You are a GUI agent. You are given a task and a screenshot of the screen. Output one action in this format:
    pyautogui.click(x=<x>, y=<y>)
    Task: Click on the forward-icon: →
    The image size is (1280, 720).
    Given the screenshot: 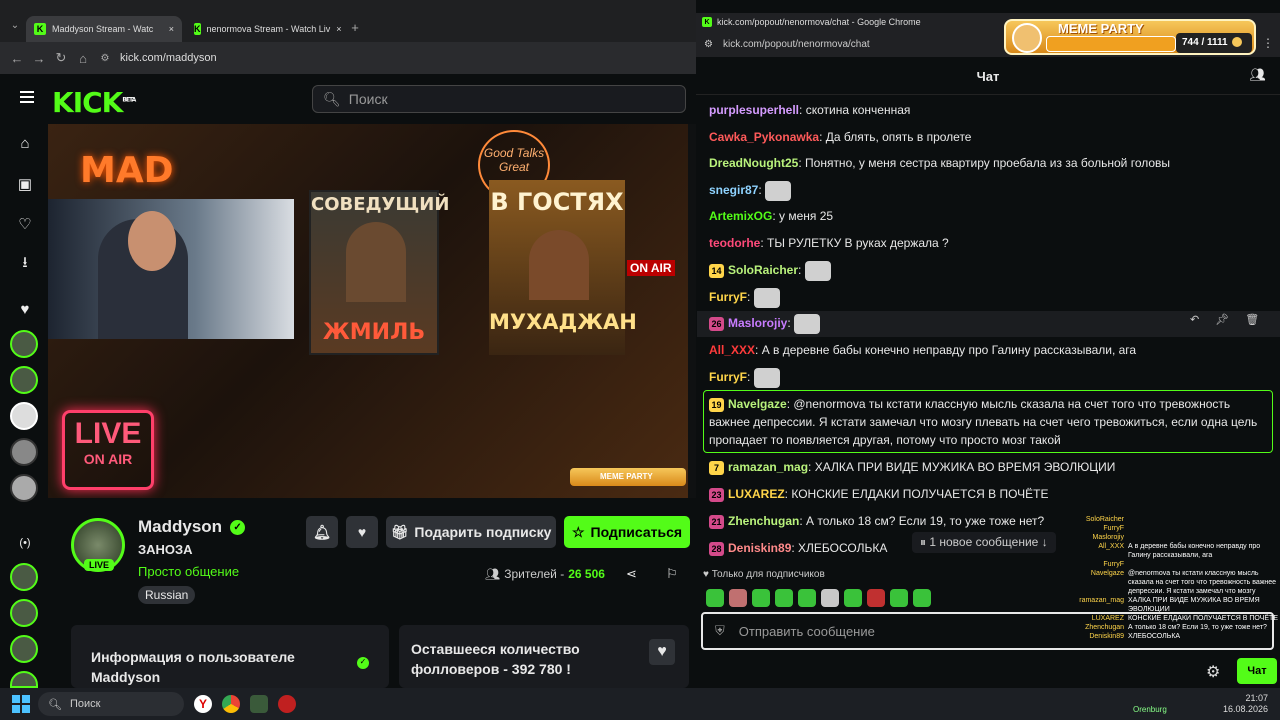 What is the action you would take?
    pyautogui.click(x=39, y=58)
    